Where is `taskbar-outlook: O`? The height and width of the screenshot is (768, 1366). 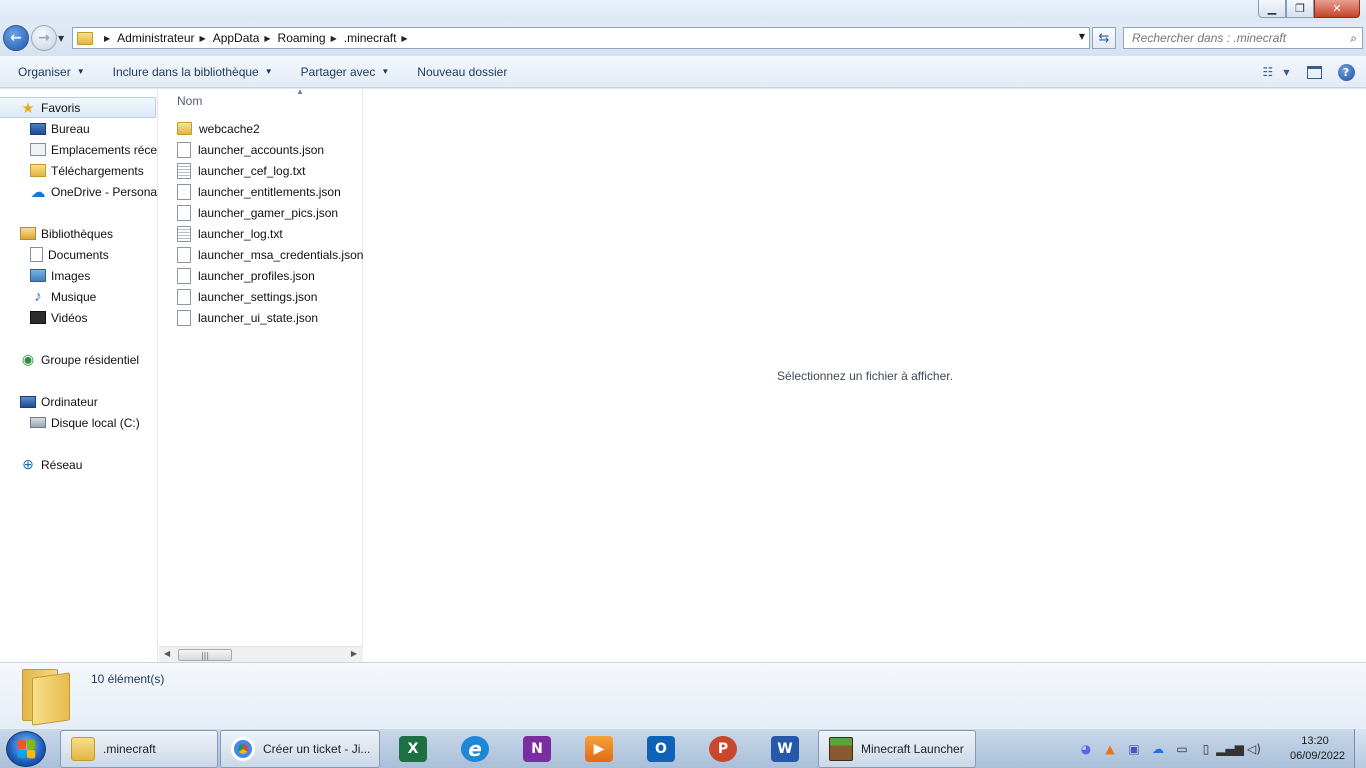
taskbar-outlook: O is located at coordinates (661, 749).